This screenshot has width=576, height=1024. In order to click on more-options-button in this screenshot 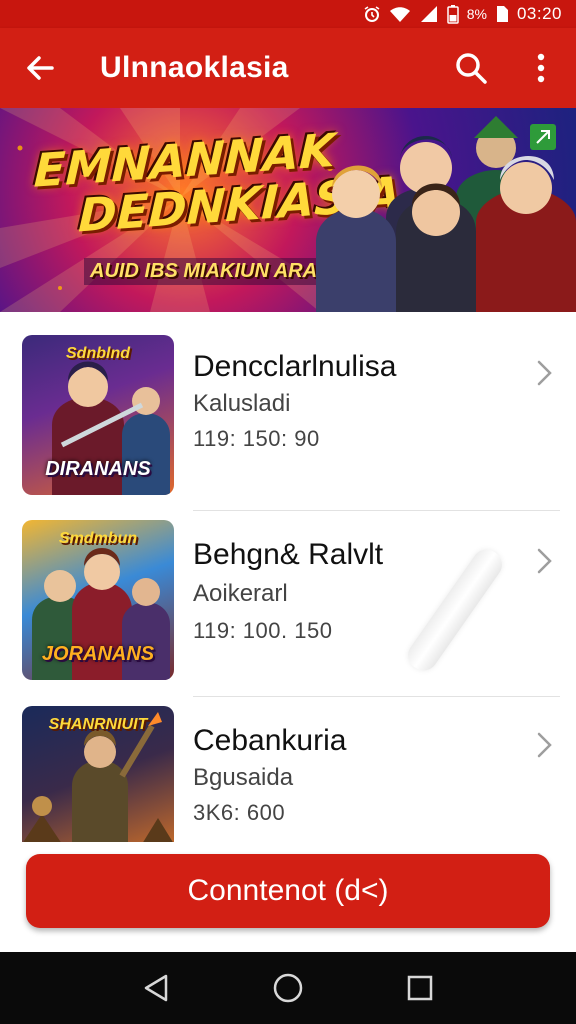, I will do `click(541, 68)`.